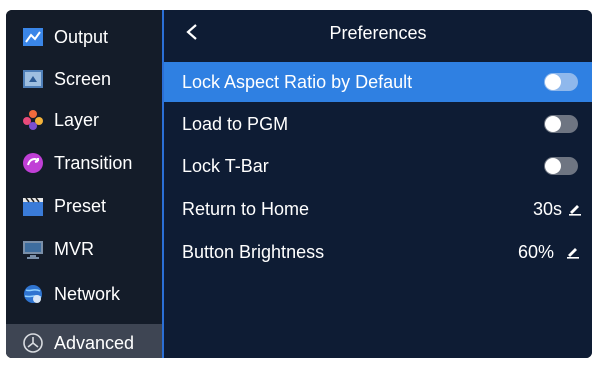 The height and width of the screenshot is (365, 598). Describe the element at coordinates (74, 248) in the screenshot. I see `sidebar-item-label: MVR` at that location.